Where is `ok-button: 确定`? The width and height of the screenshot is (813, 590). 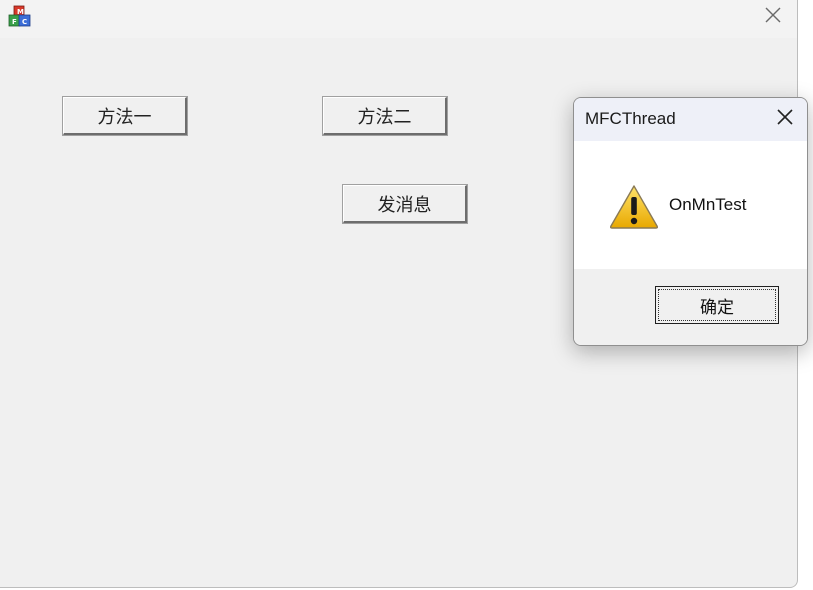 ok-button: 确定 is located at coordinates (717, 305).